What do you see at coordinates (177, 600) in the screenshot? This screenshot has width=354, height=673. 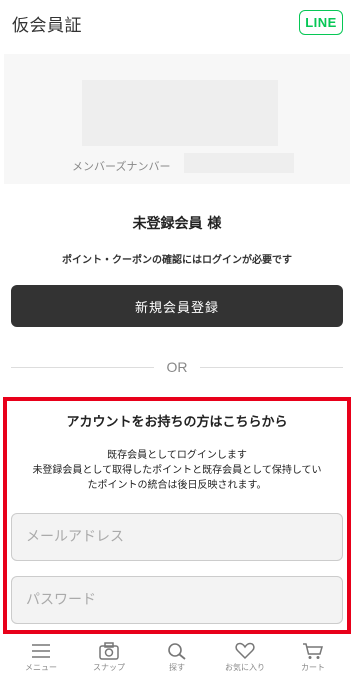 I see `password-field` at bounding box center [177, 600].